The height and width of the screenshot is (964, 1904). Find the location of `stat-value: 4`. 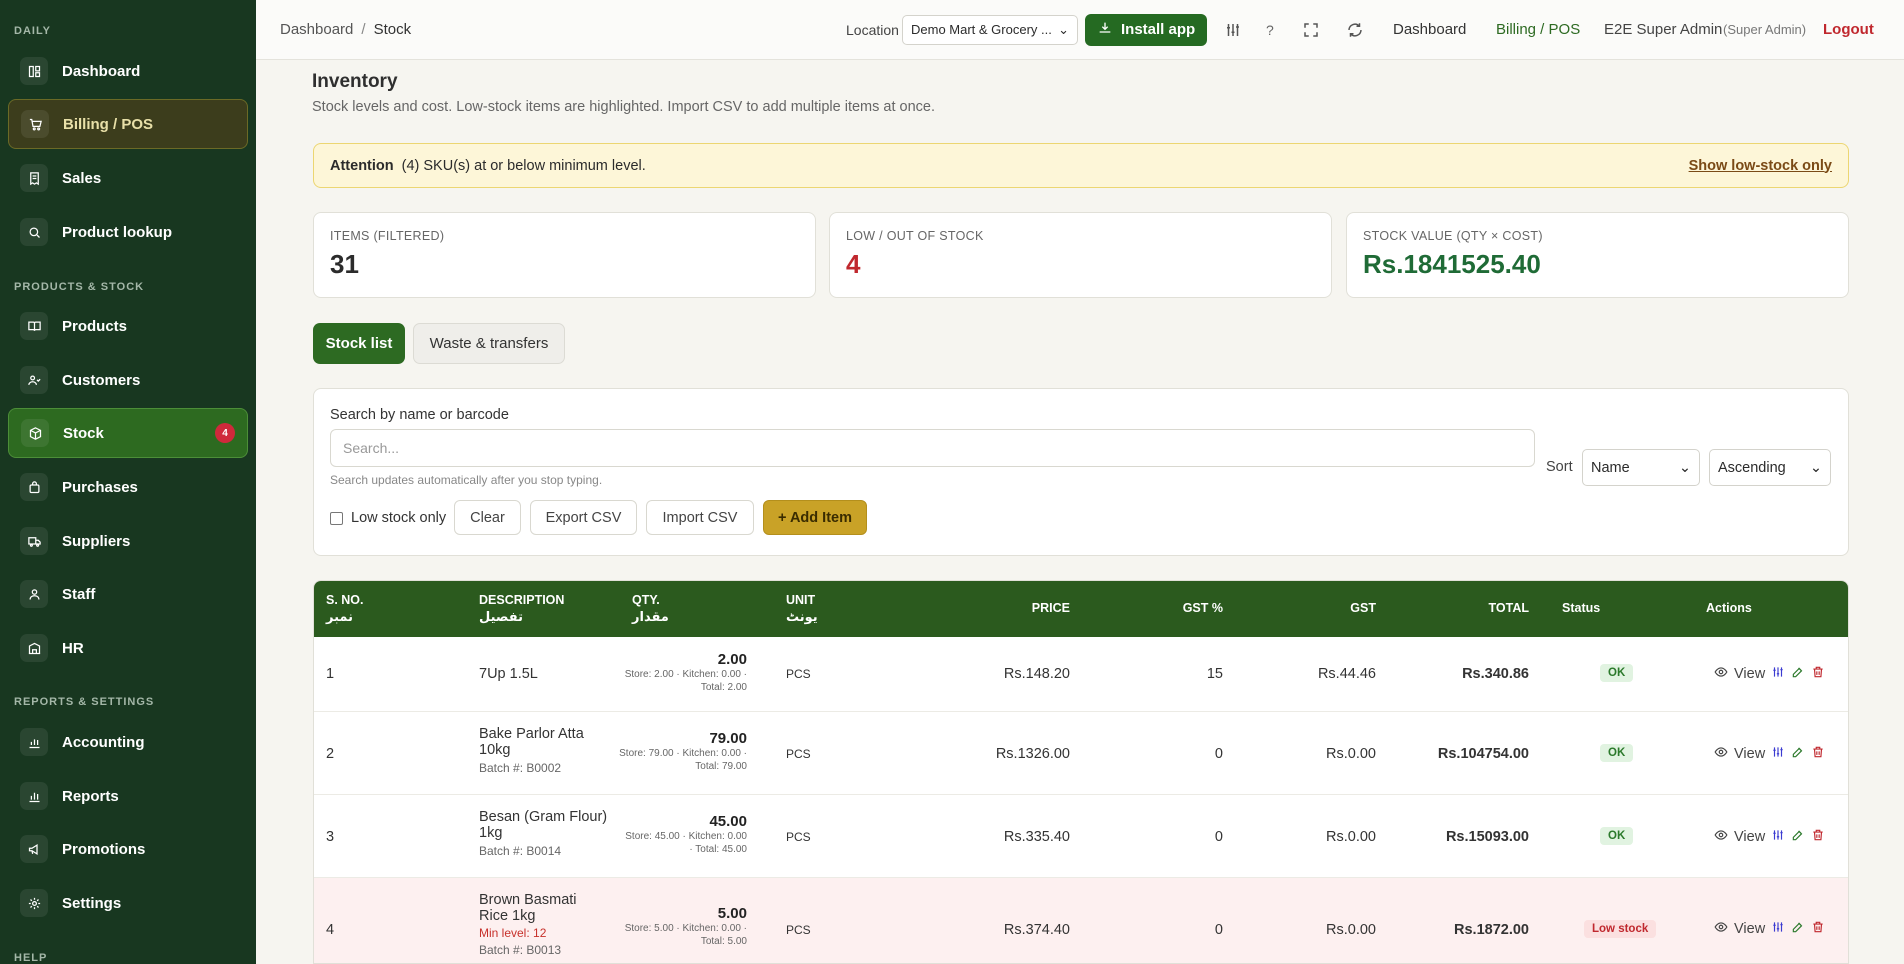

stat-value: 4 is located at coordinates (853, 264).